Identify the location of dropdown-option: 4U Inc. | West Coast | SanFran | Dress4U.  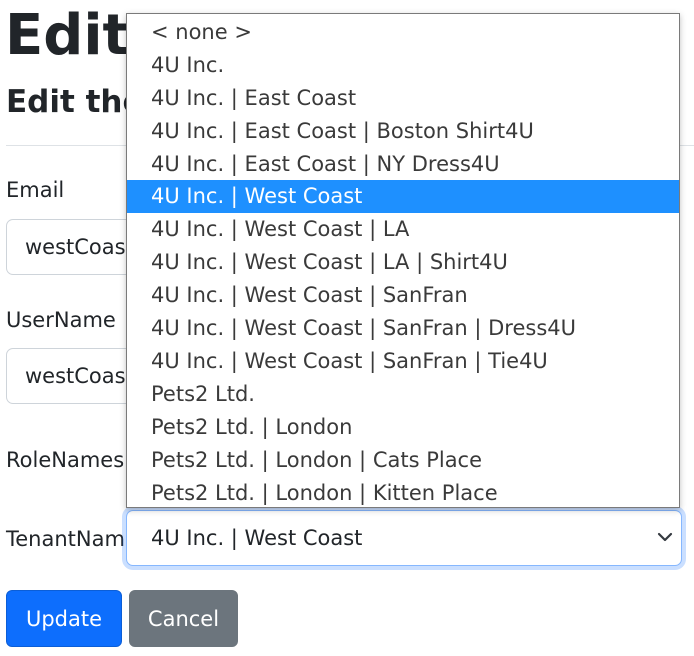
(403, 328).